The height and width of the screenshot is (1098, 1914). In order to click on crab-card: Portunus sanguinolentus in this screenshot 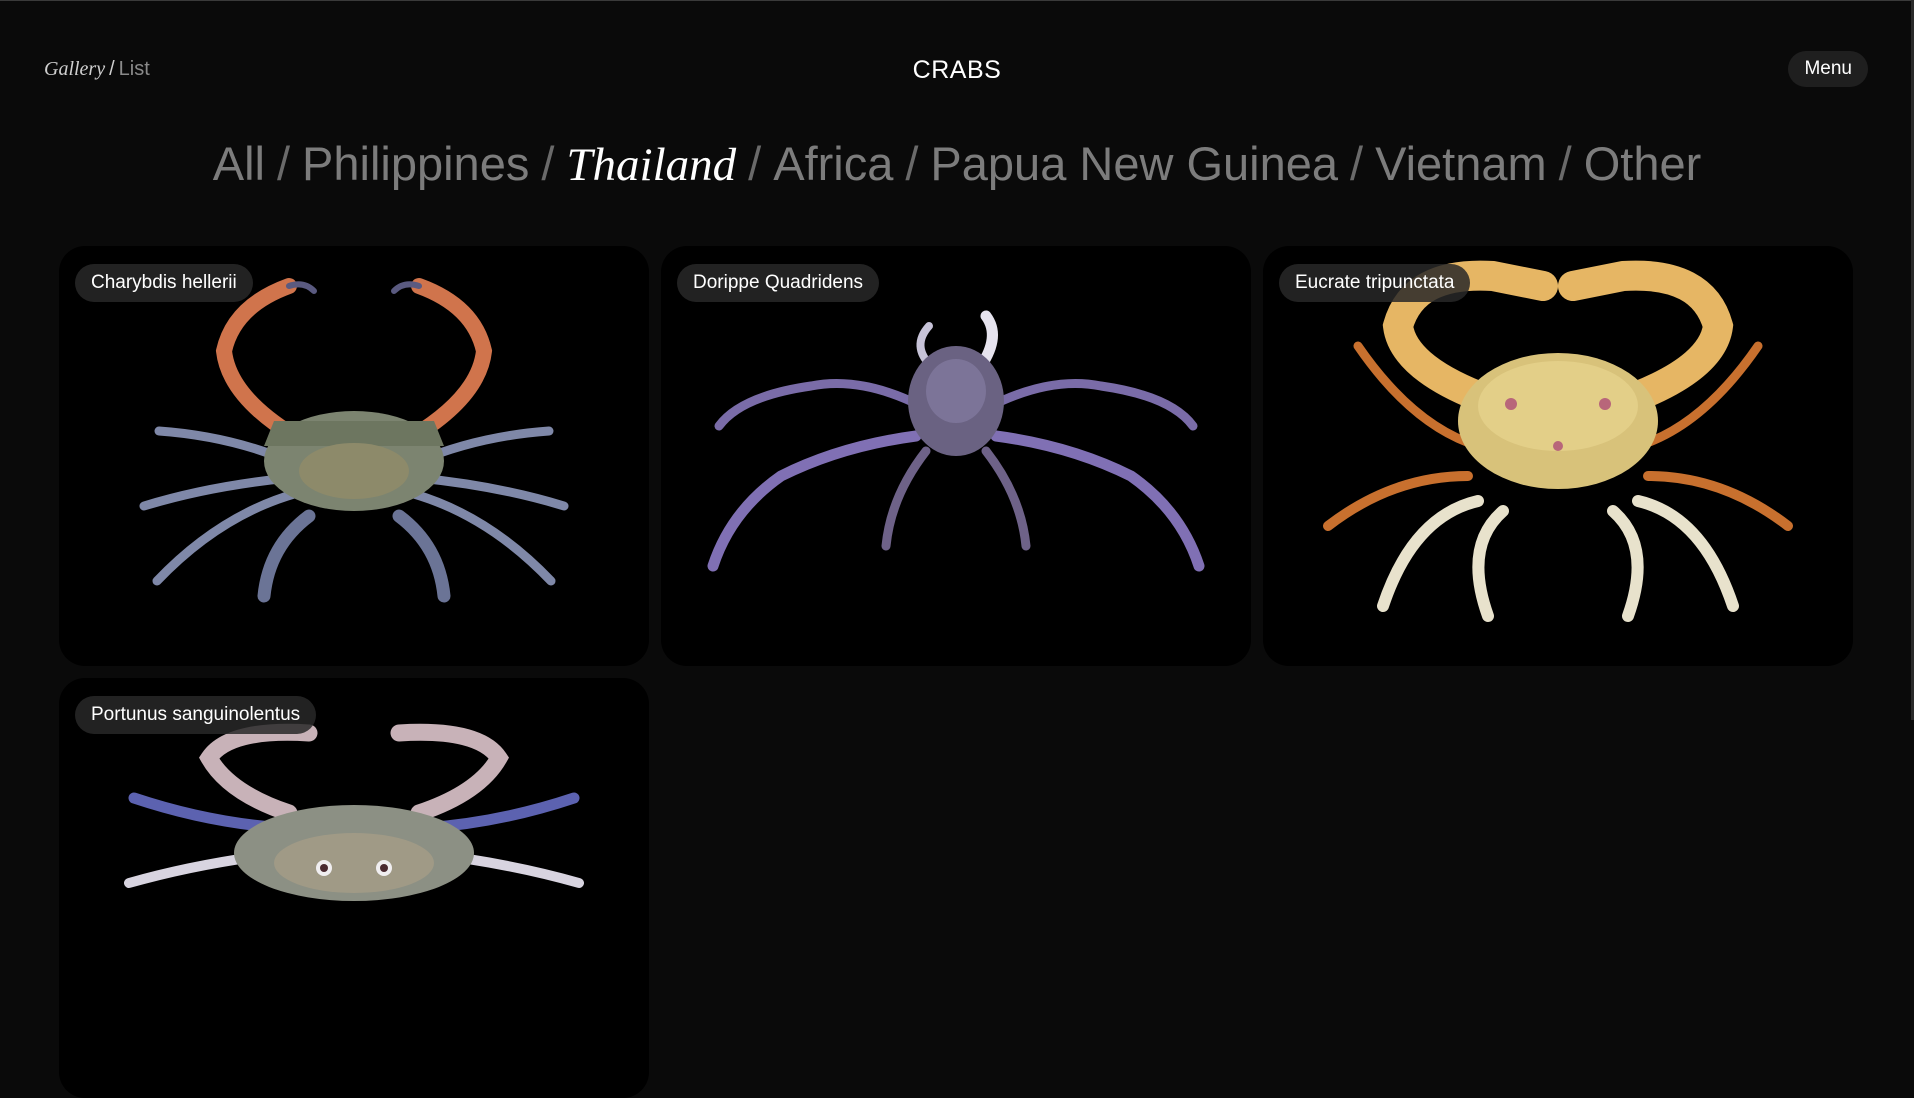, I will do `click(354, 888)`.